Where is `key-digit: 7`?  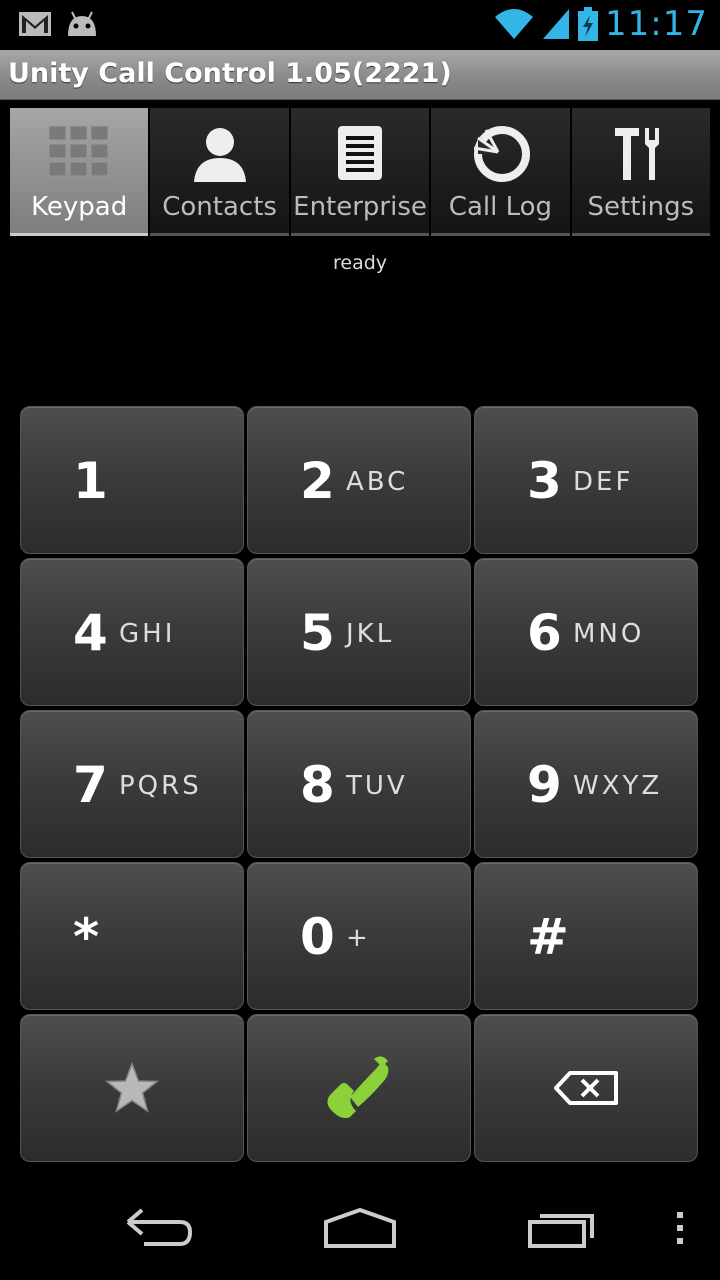
key-digit: 7 is located at coordinates (90, 785).